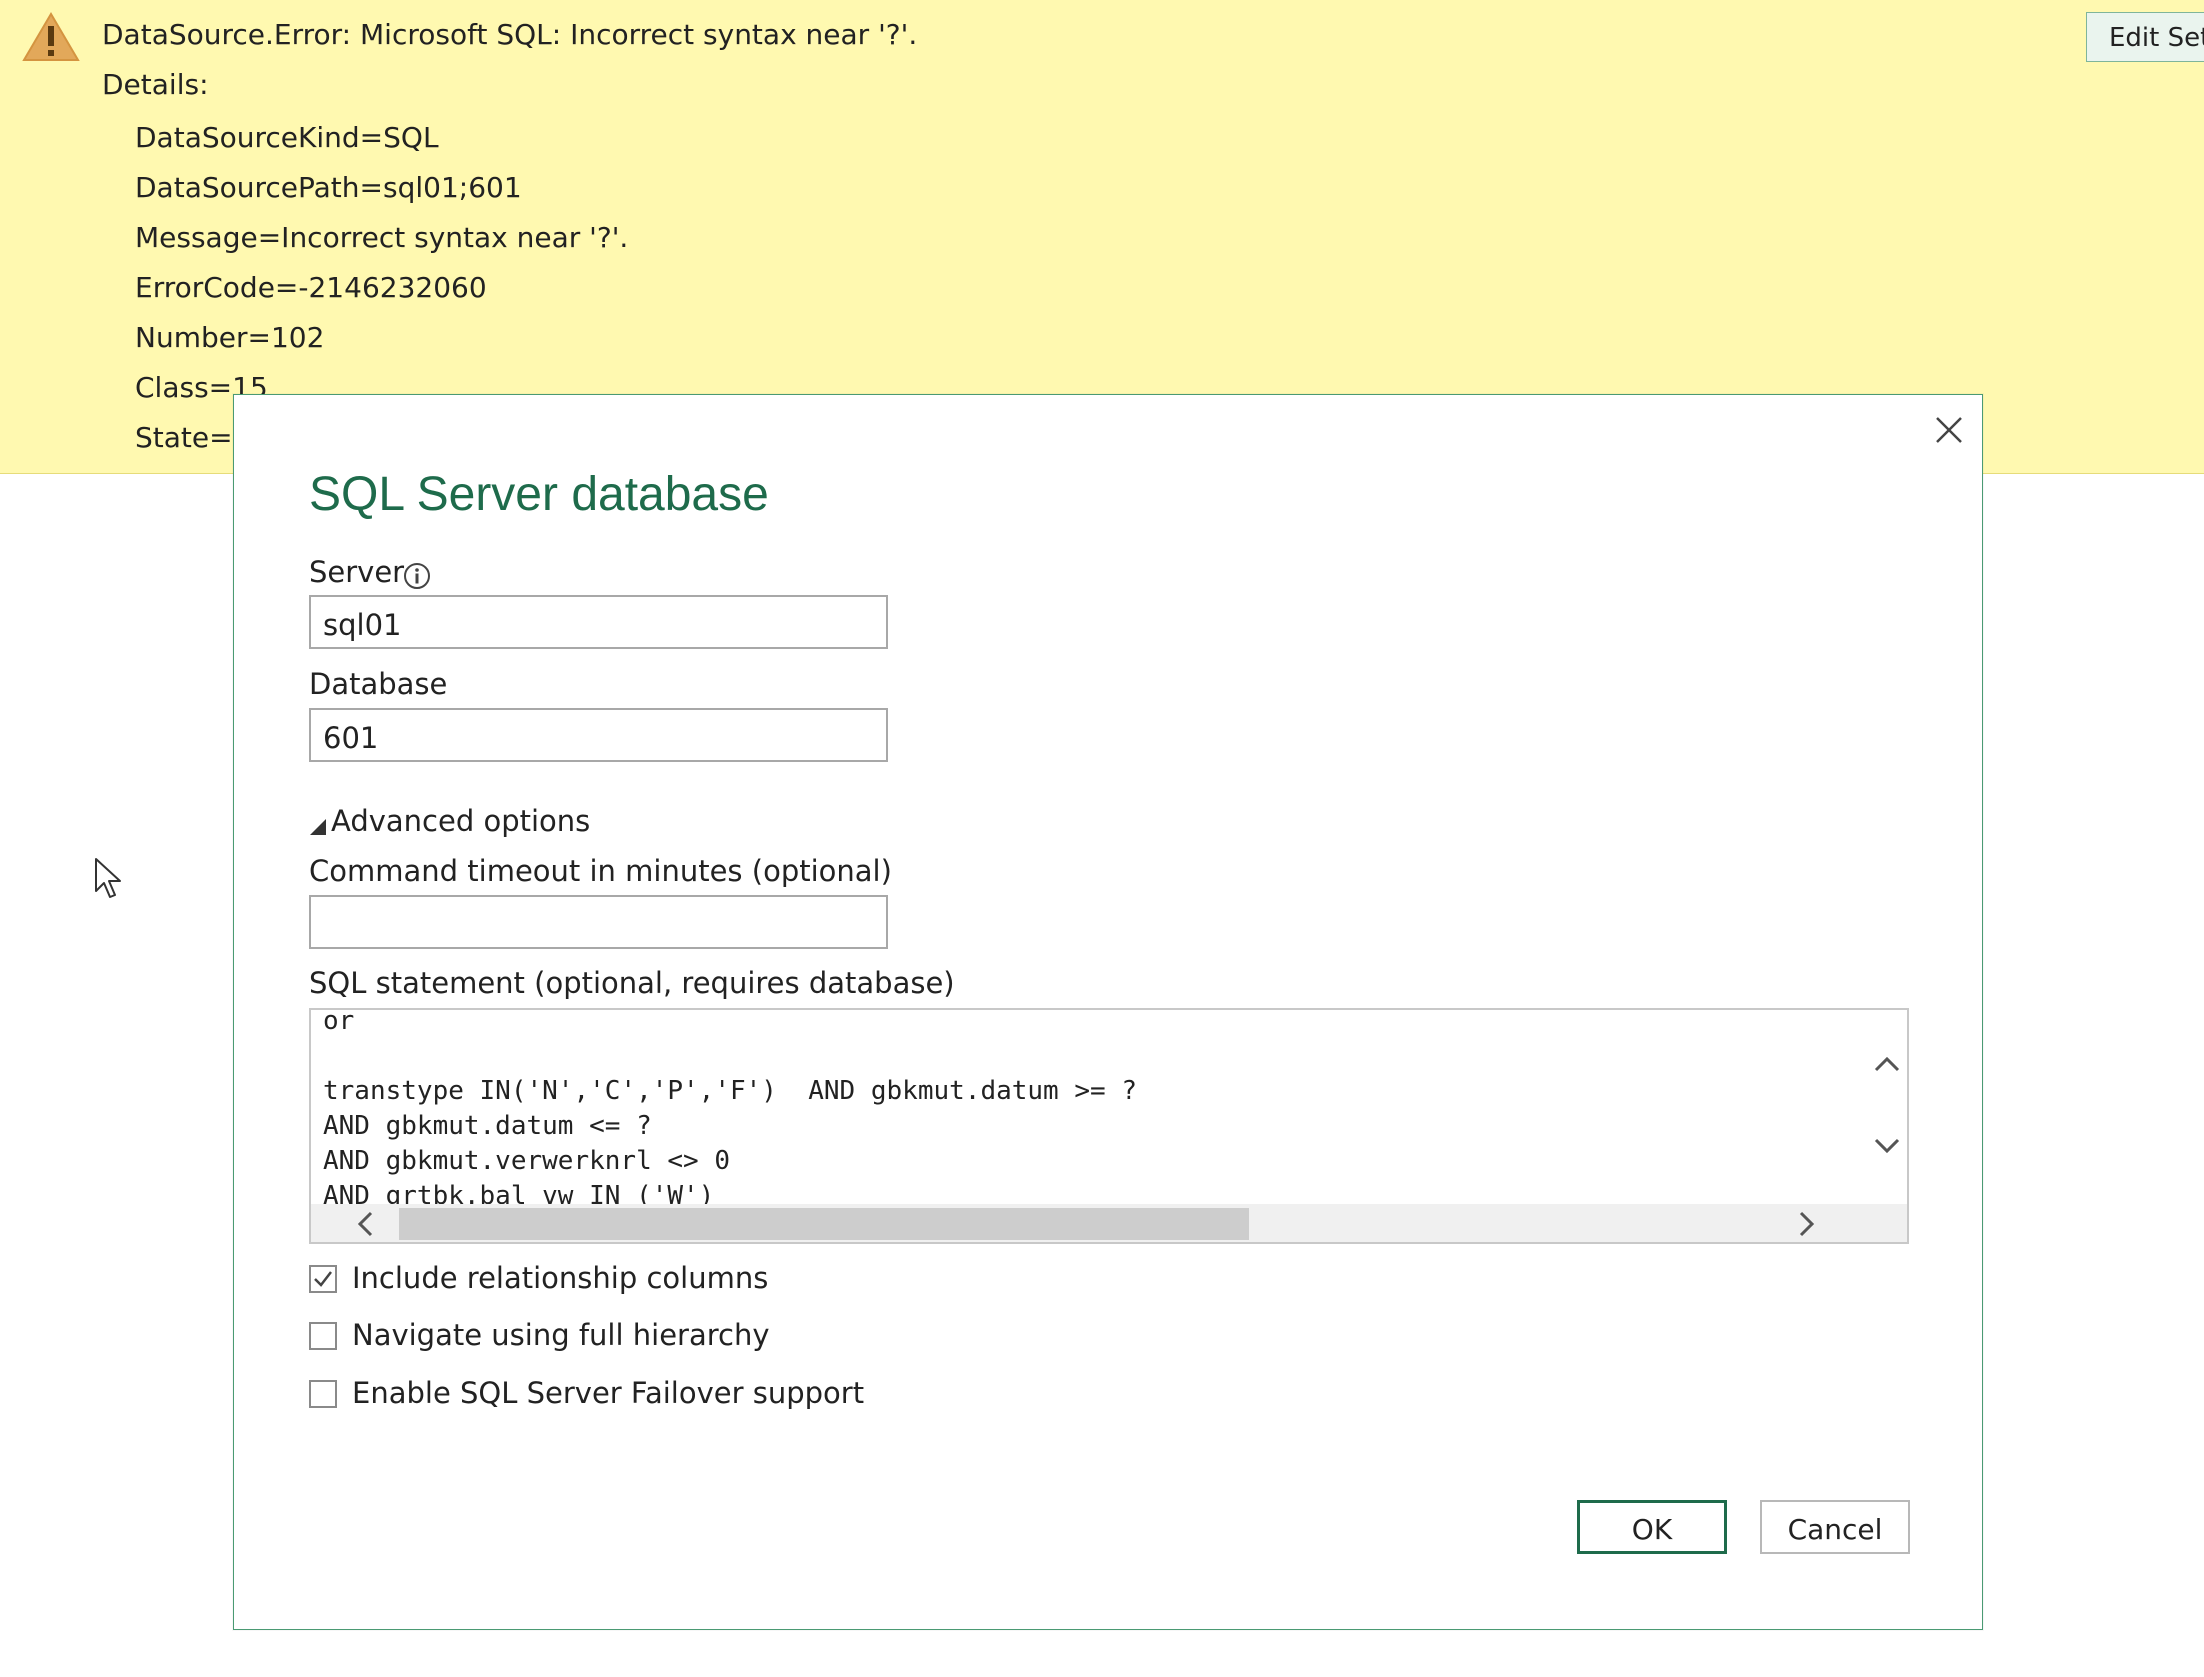 This screenshot has width=2204, height=1677. I want to click on error-detail-line: Number=102, so click(230, 337).